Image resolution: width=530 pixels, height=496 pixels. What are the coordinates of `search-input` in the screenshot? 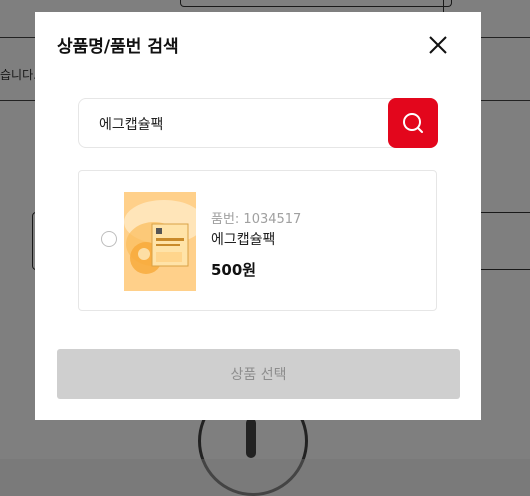 It's located at (239, 124).